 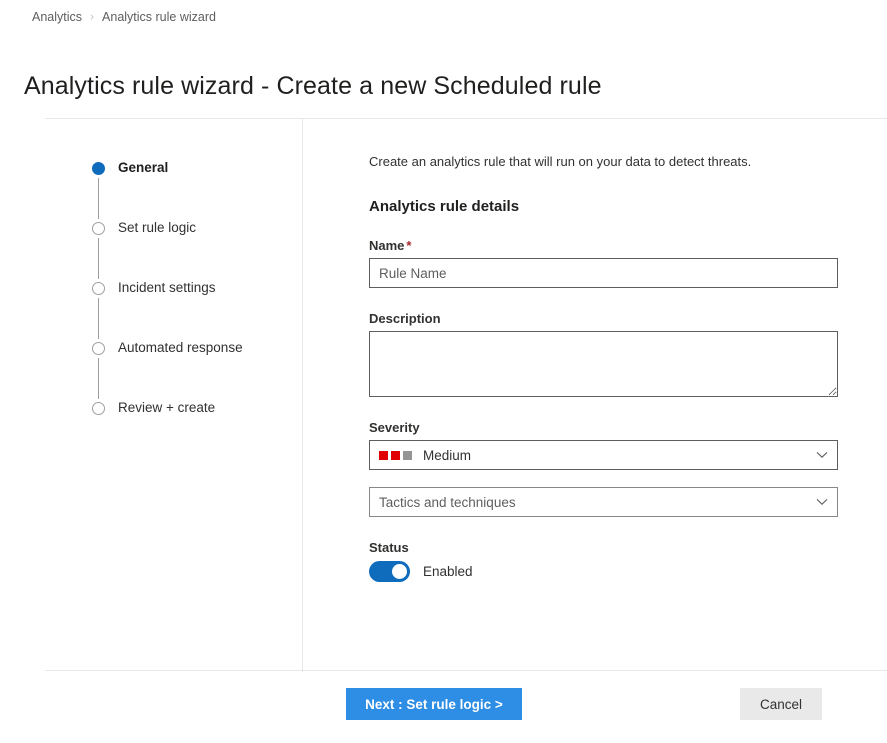 I want to click on description-field-group: Description, so click(x=603, y=354).